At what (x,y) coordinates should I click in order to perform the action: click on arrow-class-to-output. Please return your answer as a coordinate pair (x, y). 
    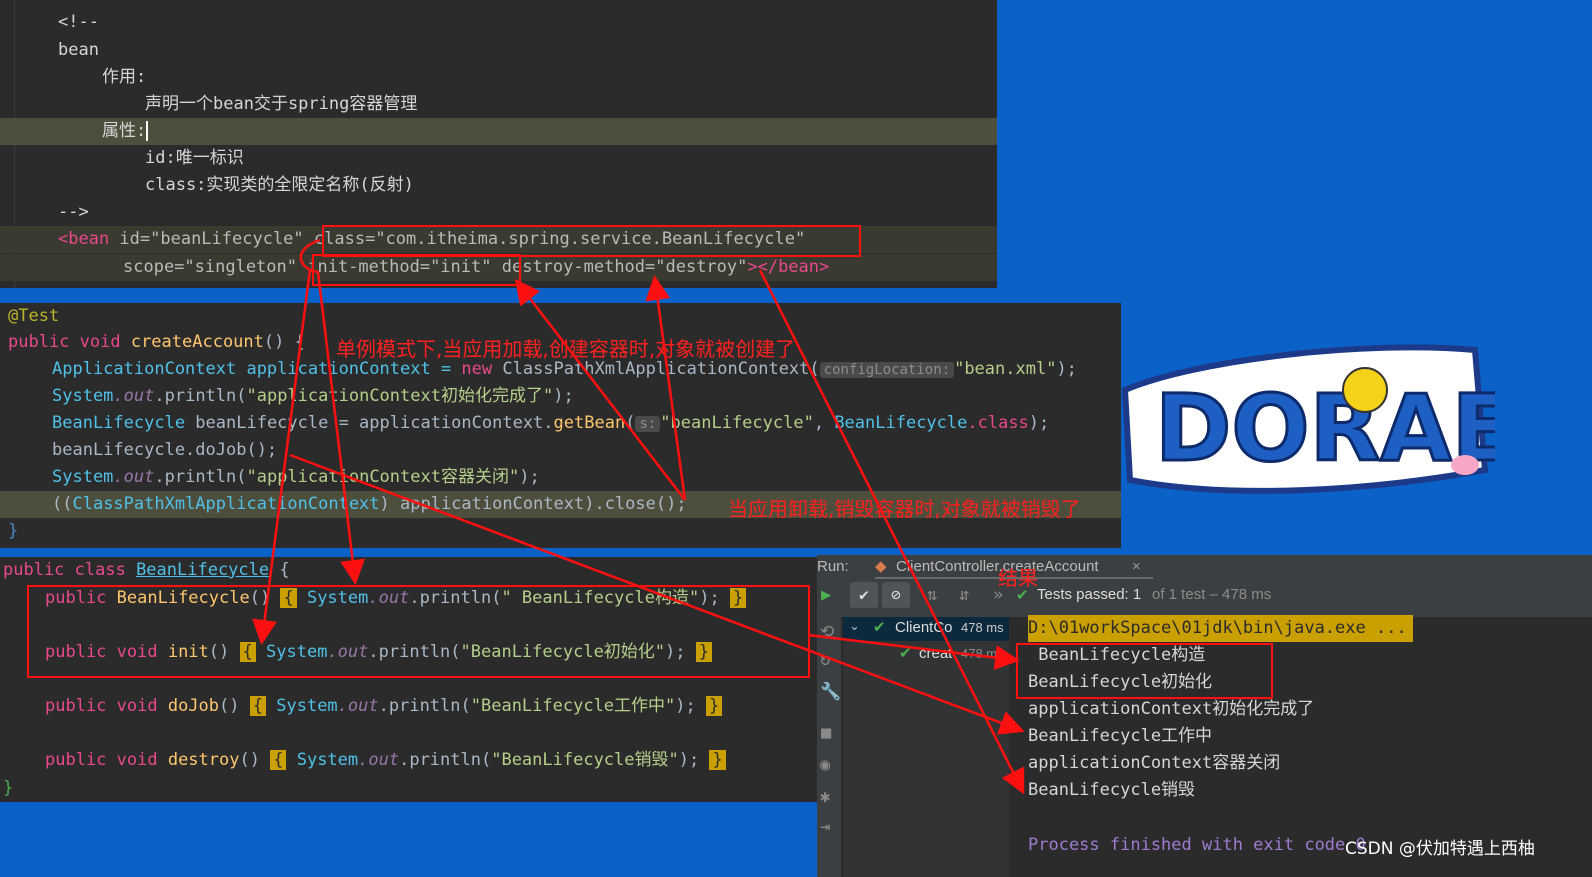
    Looking at the image, I should click on (913, 652).